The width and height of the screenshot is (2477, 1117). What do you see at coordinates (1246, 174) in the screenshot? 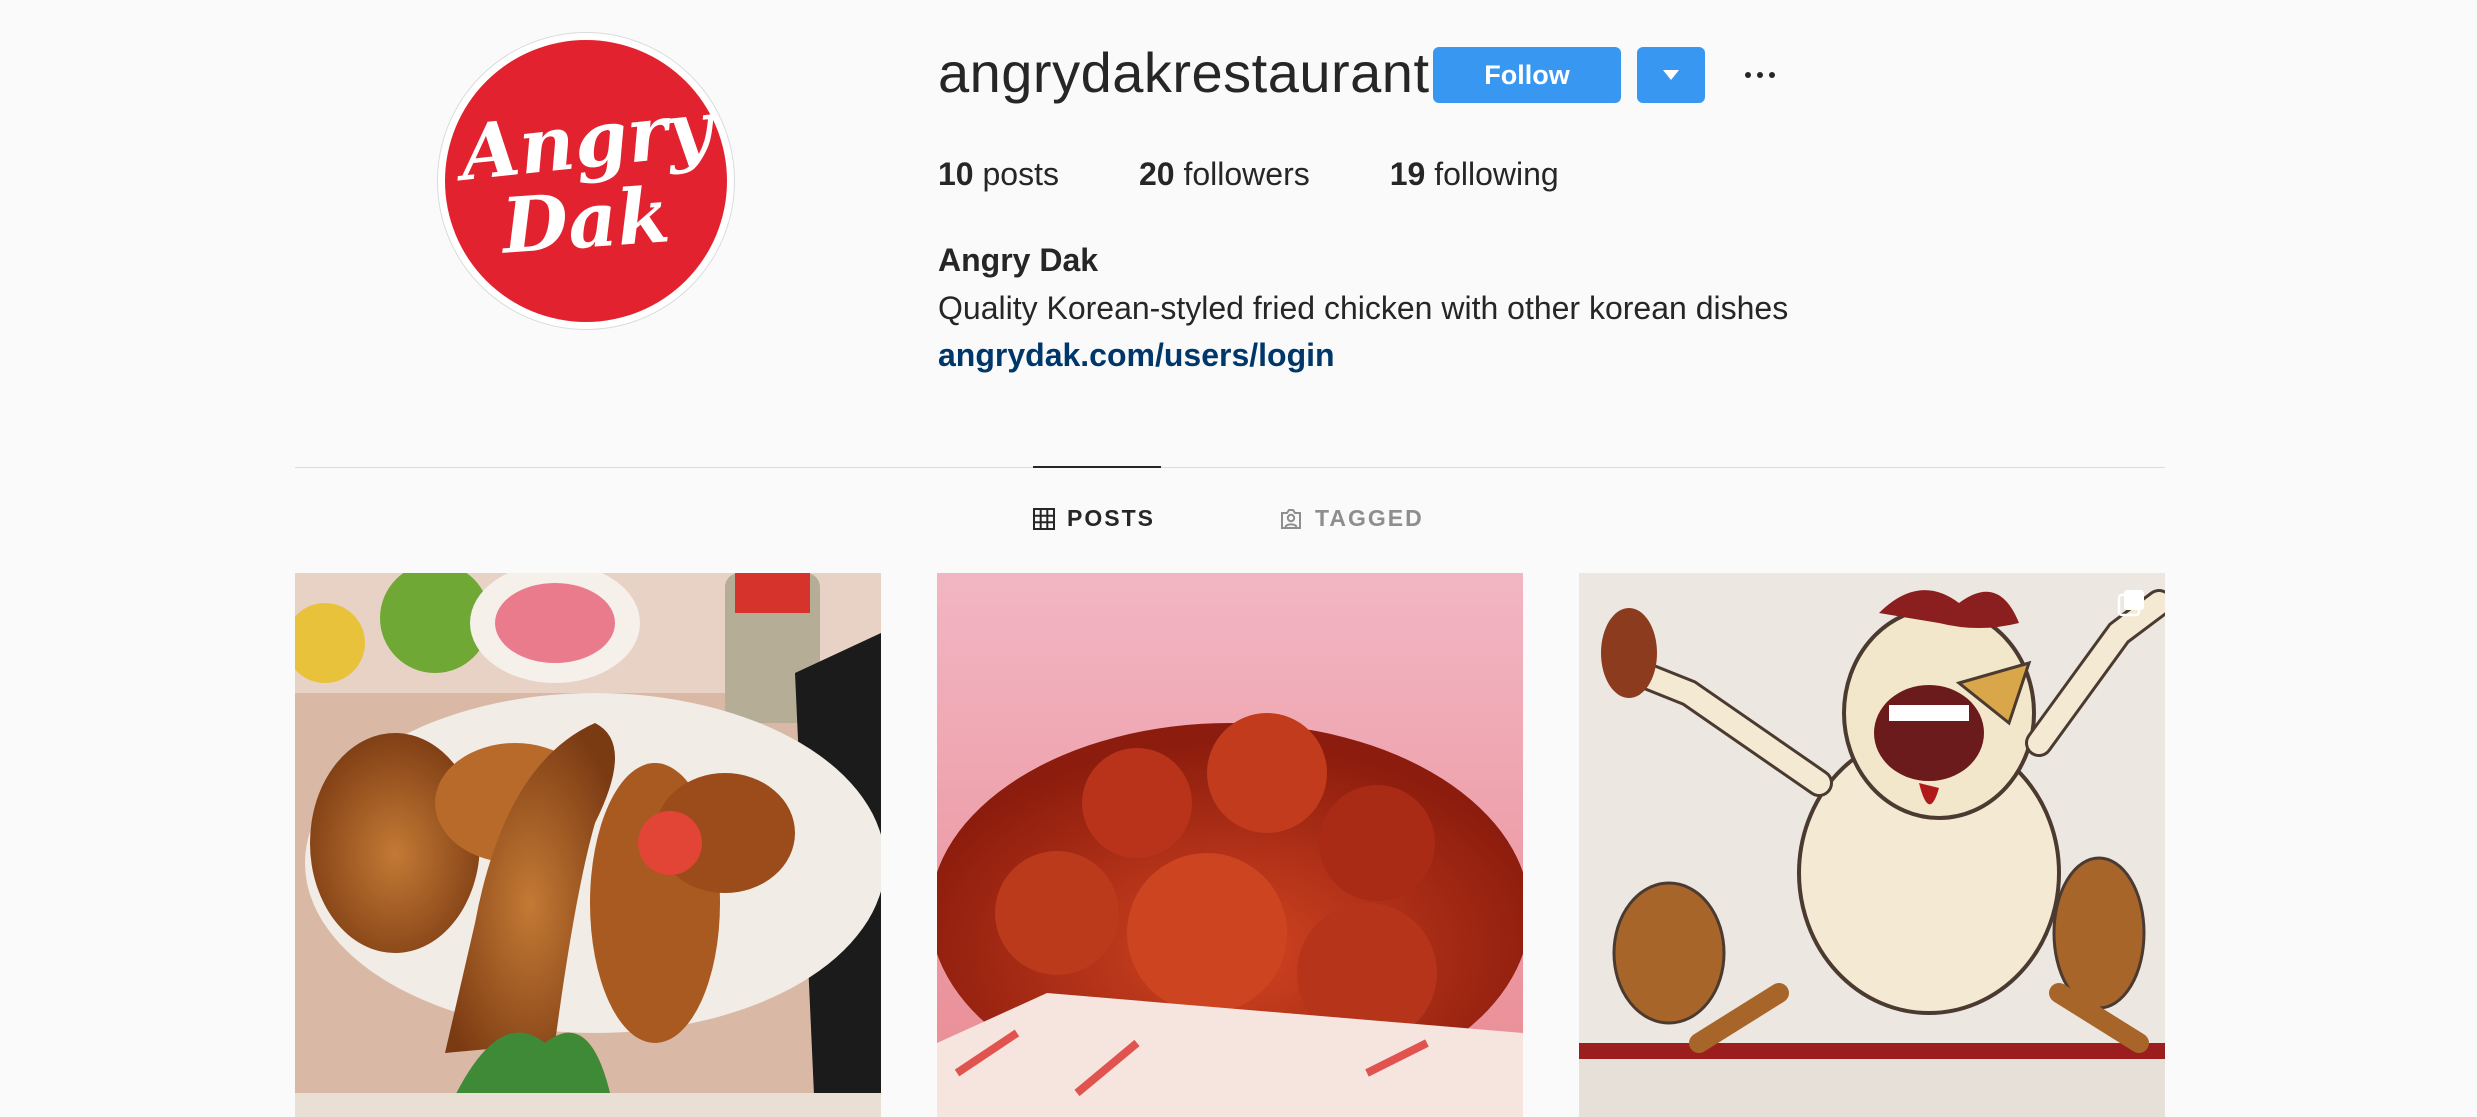
I see `followers-count-label: followers` at bounding box center [1246, 174].